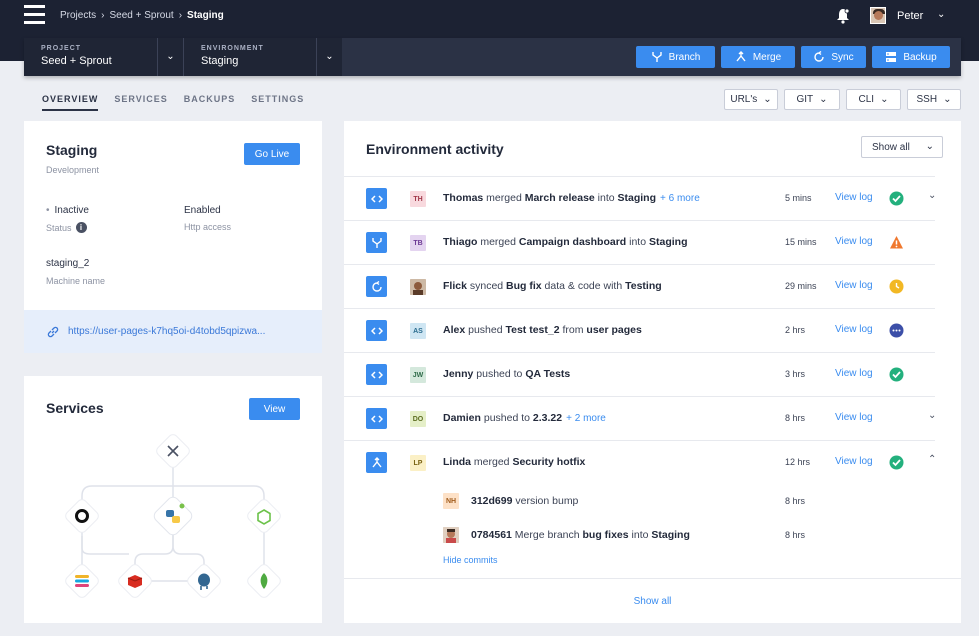  What do you see at coordinates (896, 198) in the screenshot?
I see `success-check-icon` at bounding box center [896, 198].